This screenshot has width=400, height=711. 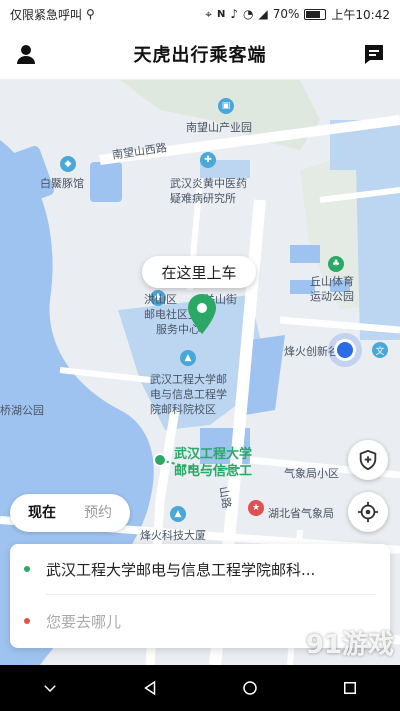 I want to click on ride-time-toggle: 现在 预约, so click(x=70, y=513).